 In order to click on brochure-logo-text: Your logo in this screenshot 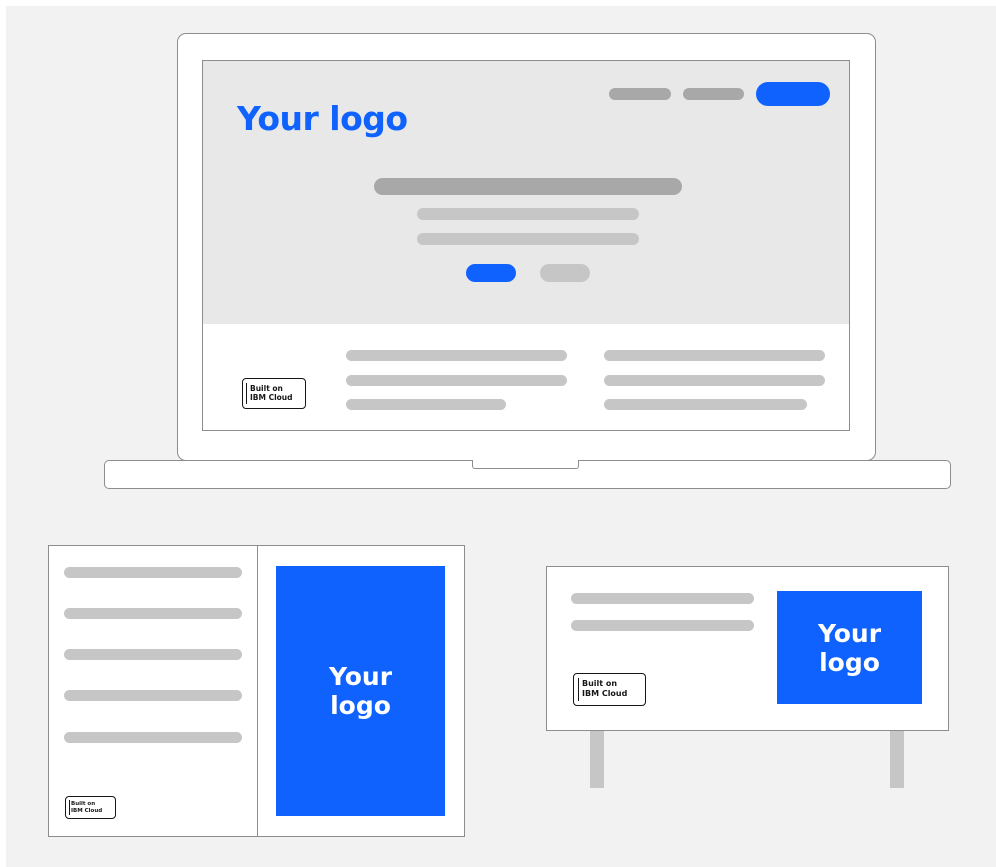, I will do `click(360, 691)`.